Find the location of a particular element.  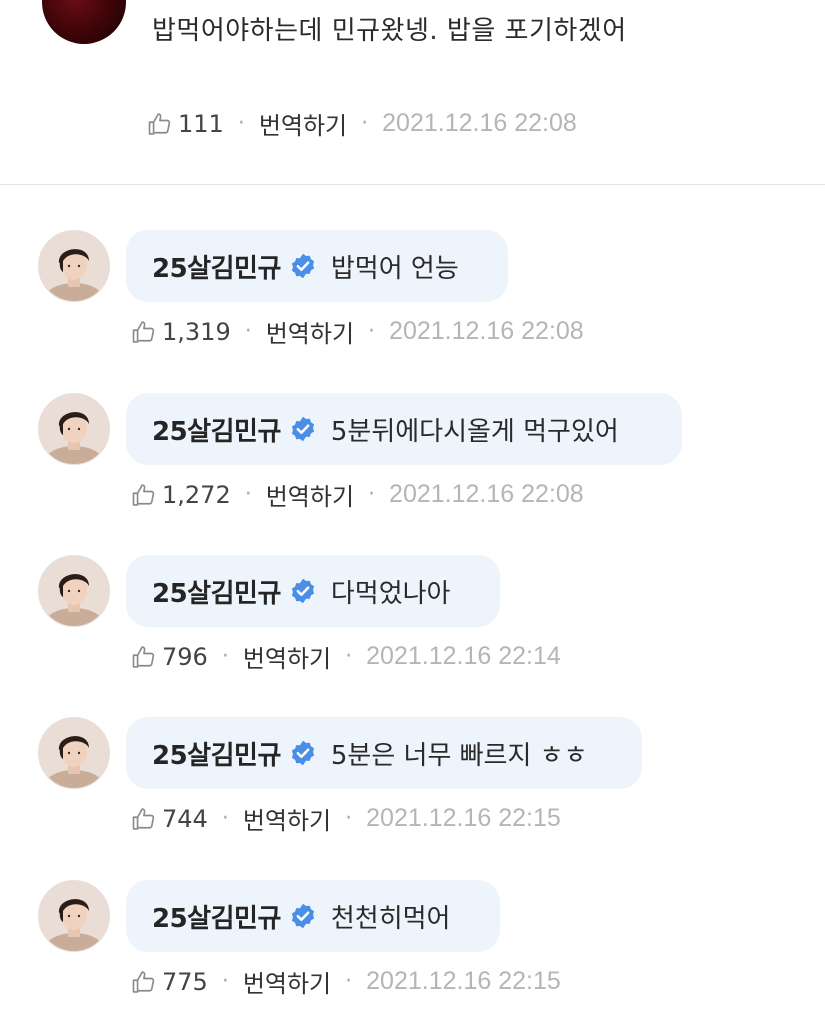

reply-meta: 796 · 번역하기 · 2021.12.16 22:14 is located at coordinates (345, 656).